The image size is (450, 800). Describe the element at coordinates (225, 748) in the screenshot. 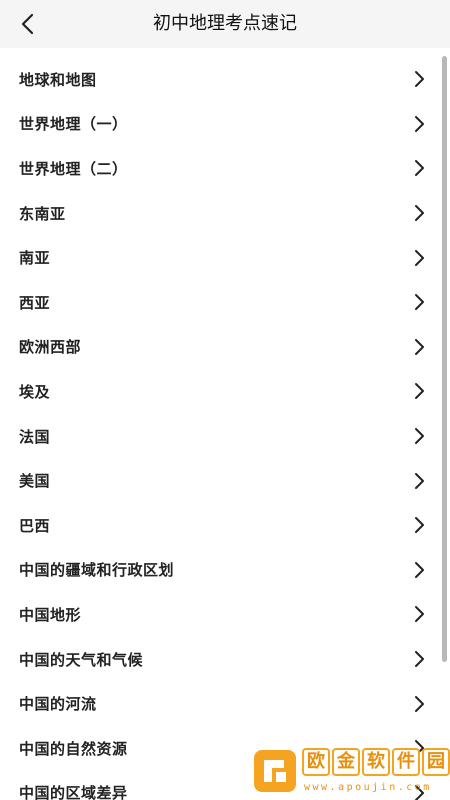

I see `list-item: 中国的自然资源` at that location.